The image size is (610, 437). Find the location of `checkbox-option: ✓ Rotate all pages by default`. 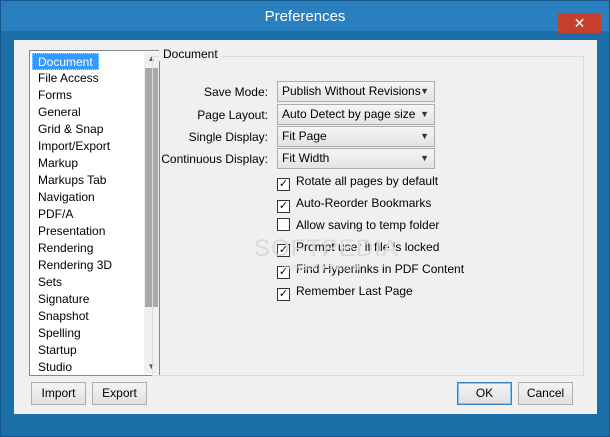

checkbox-option: ✓ Rotate all pages by default is located at coordinates (358, 182).